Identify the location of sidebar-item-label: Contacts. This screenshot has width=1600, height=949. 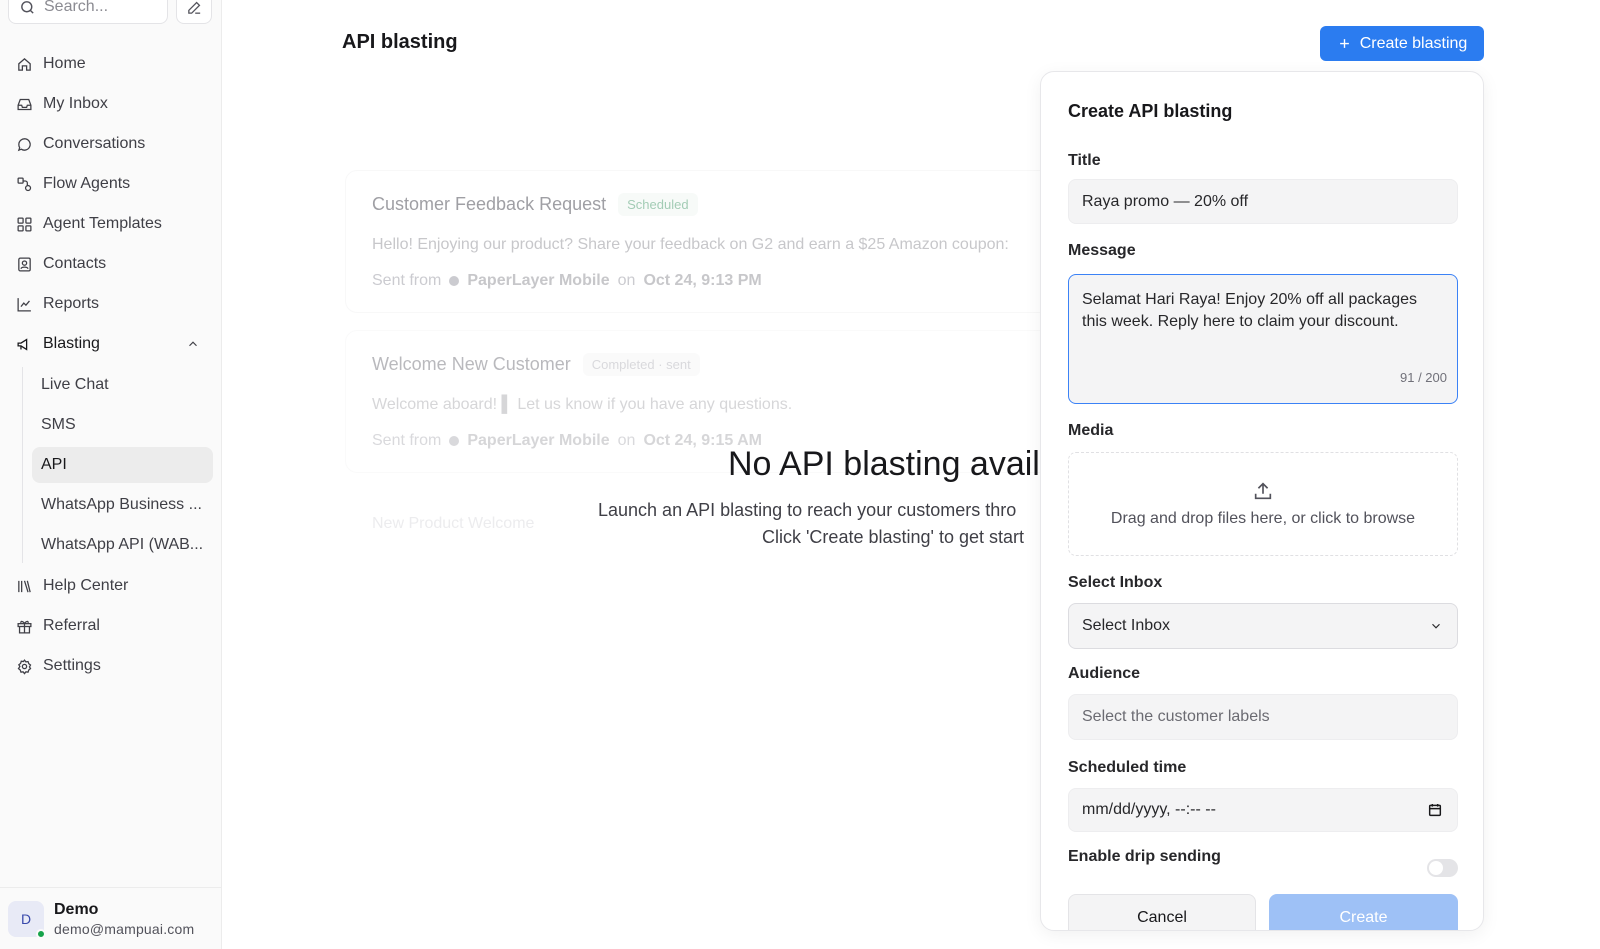
(75, 263).